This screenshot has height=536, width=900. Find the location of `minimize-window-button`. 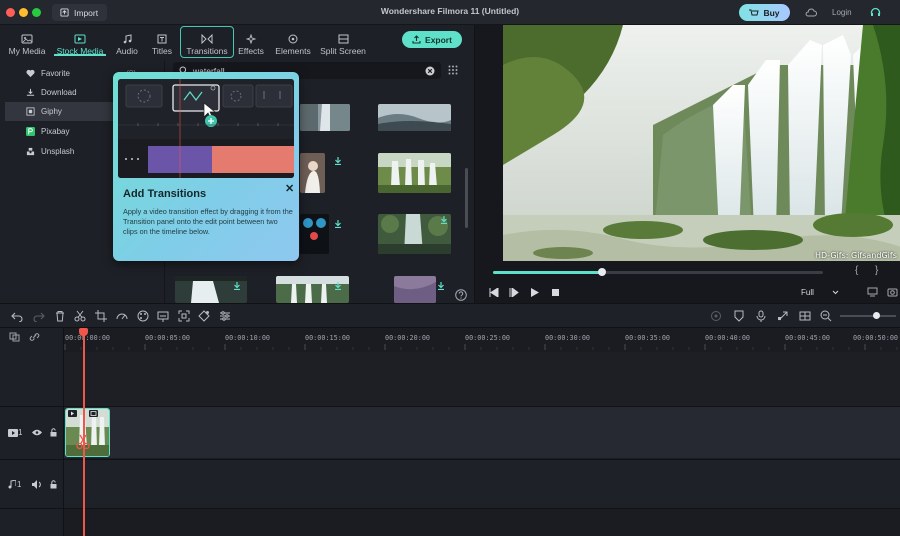

minimize-window-button is located at coordinates (23, 12).